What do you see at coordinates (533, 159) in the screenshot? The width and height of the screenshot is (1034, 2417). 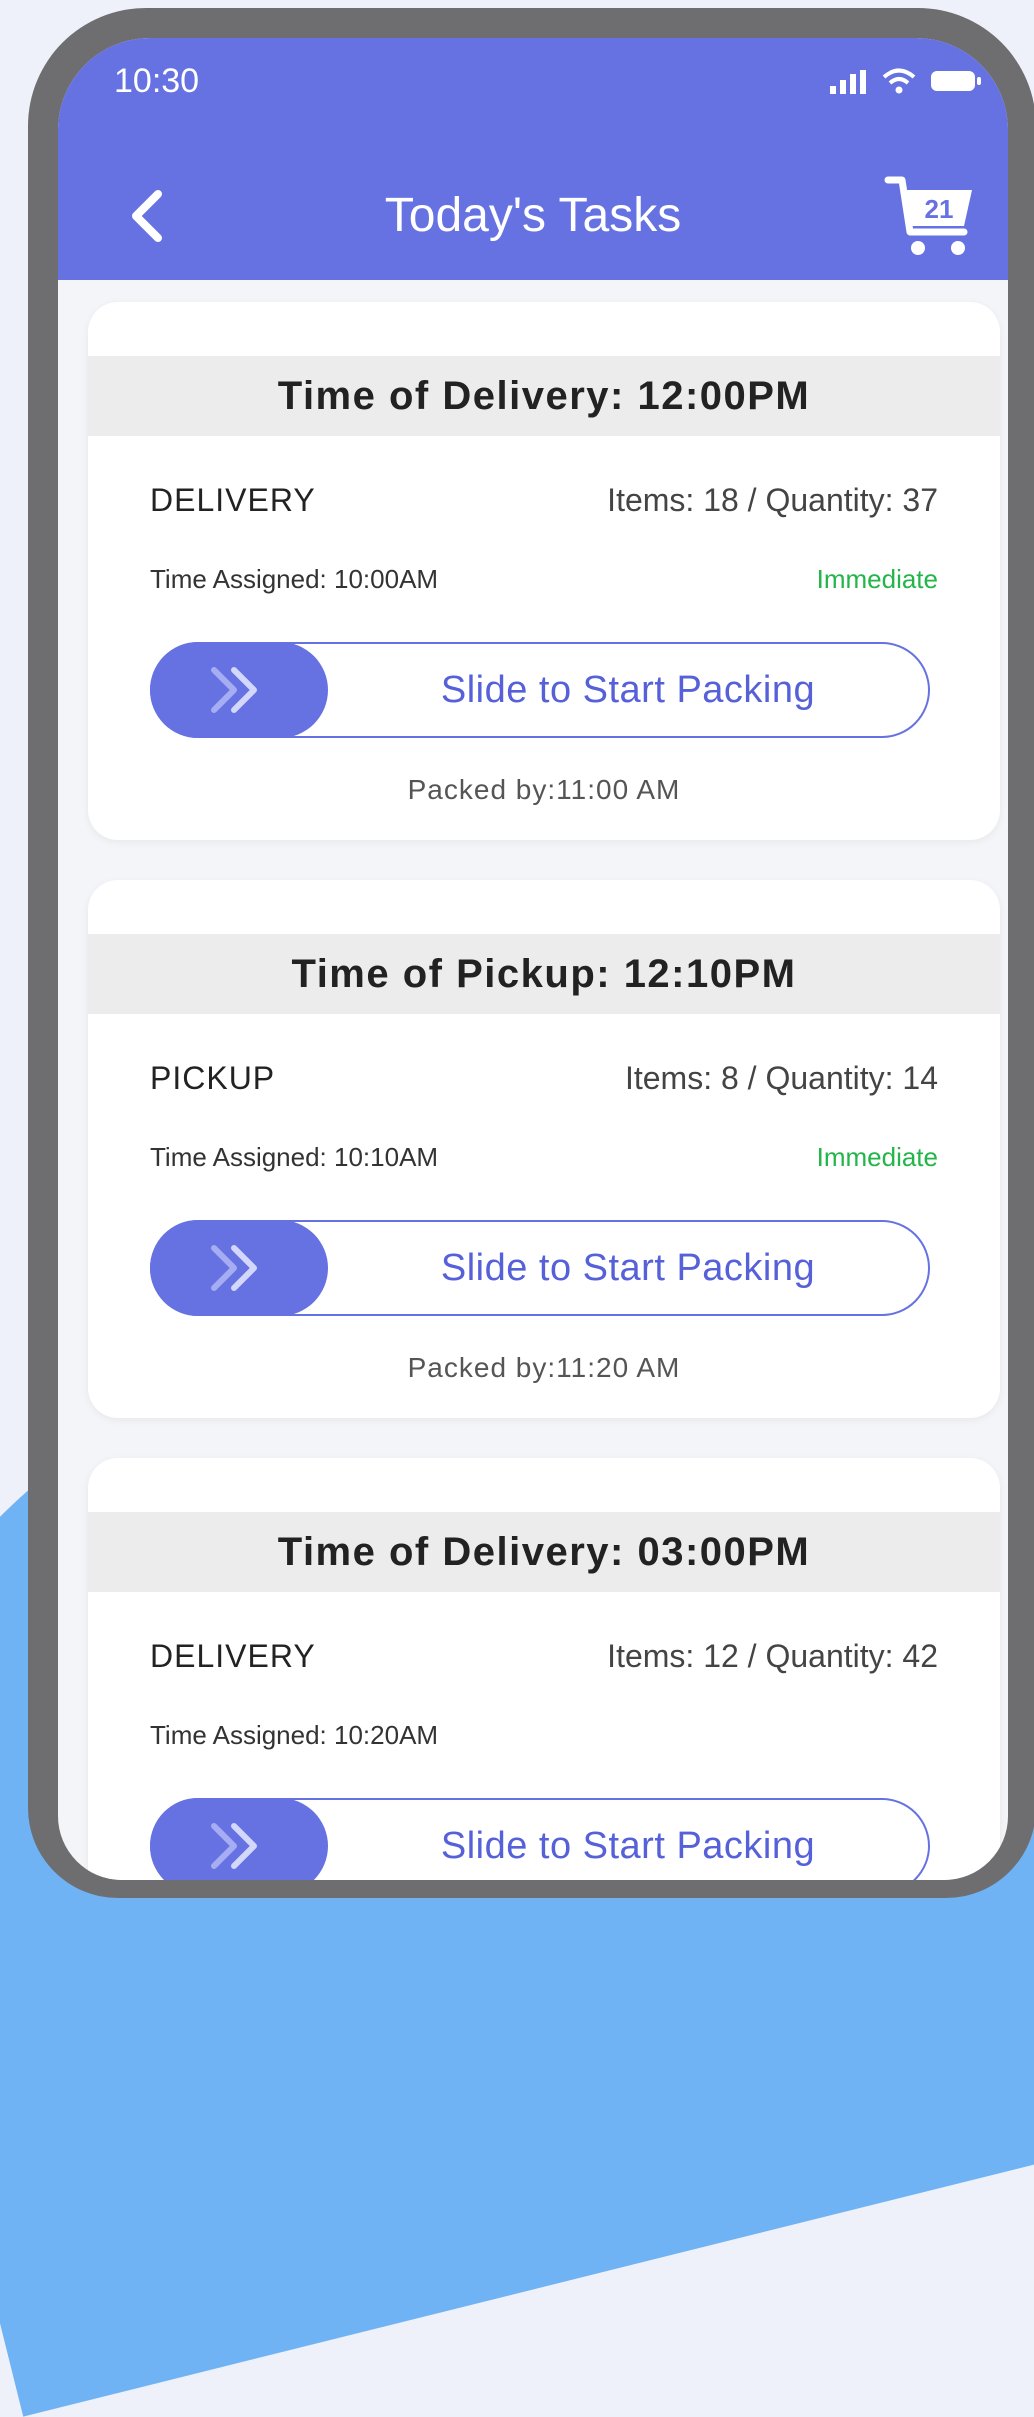 I see `app-header: 10:30 Today's Tasks 21` at bounding box center [533, 159].